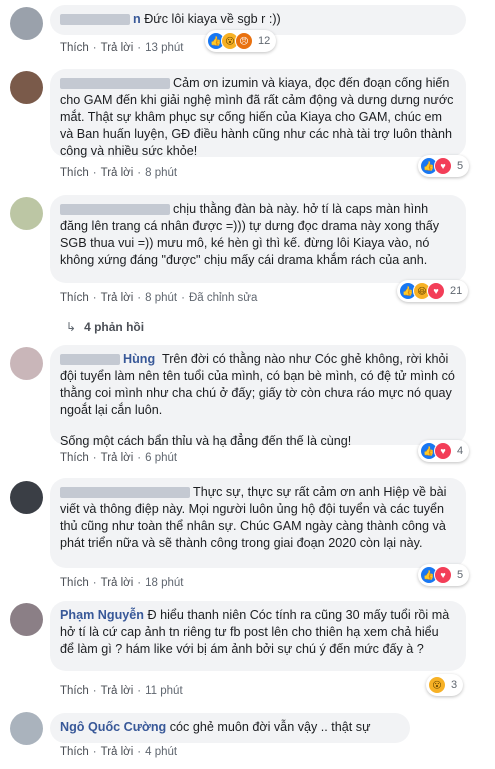  I want to click on reaction-summary: 👍 ♥ 4, so click(444, 451).